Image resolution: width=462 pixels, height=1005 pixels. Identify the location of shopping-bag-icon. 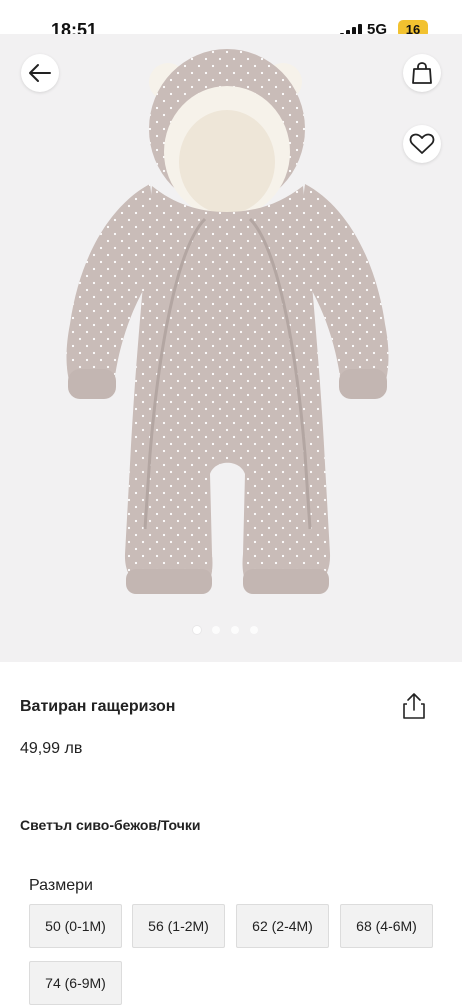
(422, 73).